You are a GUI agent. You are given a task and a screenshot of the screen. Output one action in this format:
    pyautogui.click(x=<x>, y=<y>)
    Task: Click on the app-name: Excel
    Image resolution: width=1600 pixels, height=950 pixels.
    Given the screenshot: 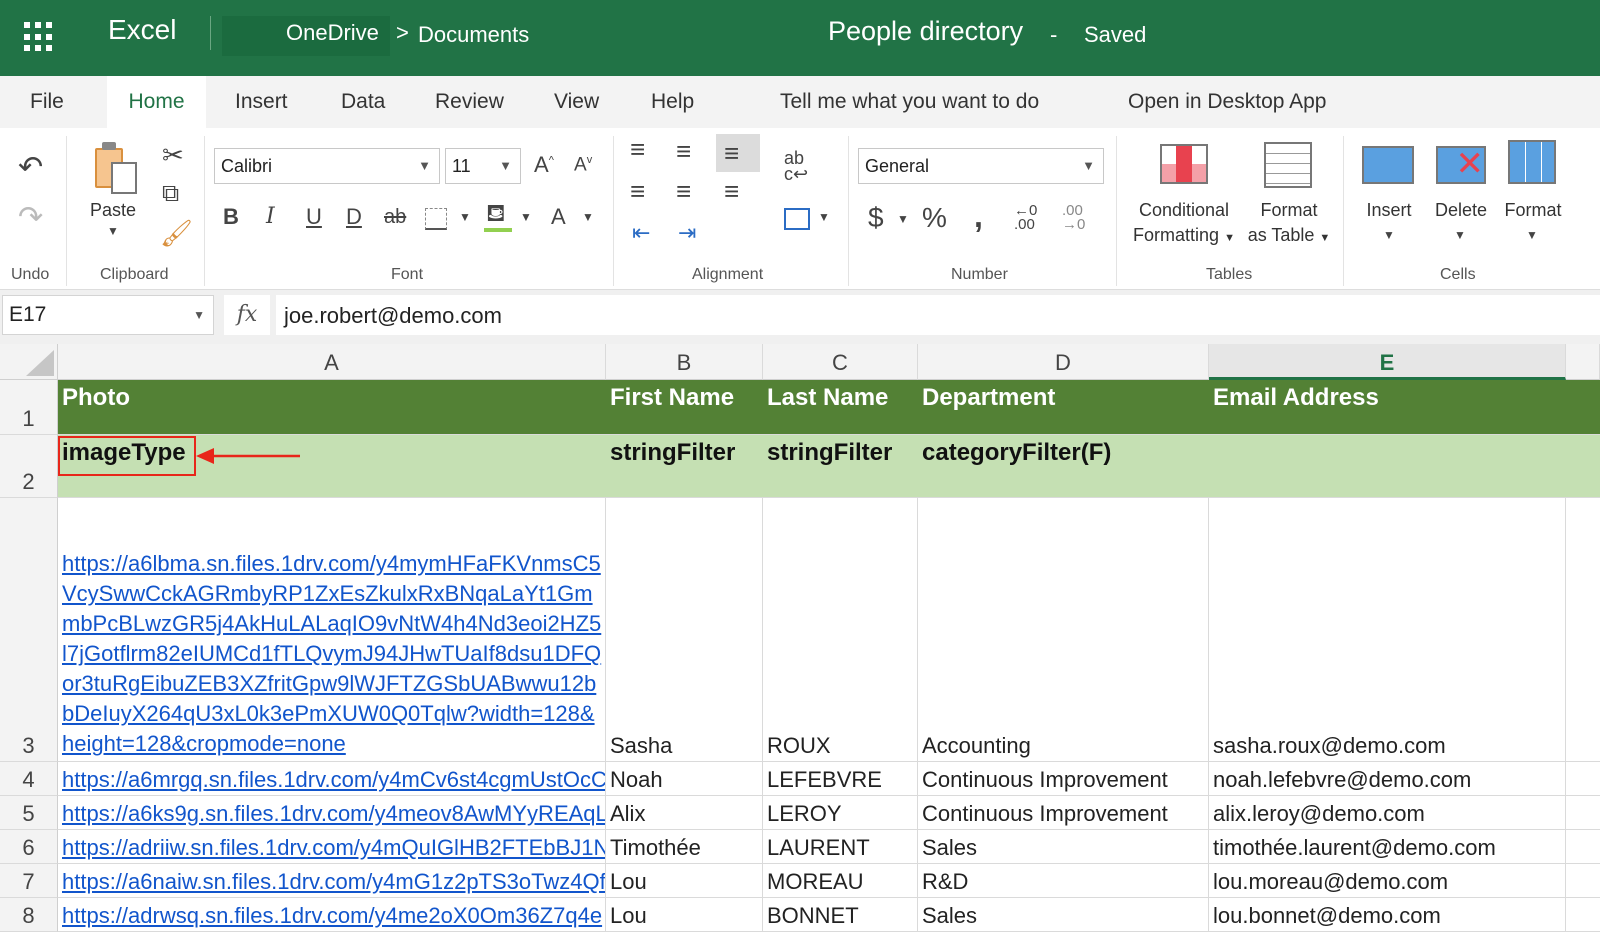 What is the action you would take?
    pyautogui.click(x=142, y=30)
    